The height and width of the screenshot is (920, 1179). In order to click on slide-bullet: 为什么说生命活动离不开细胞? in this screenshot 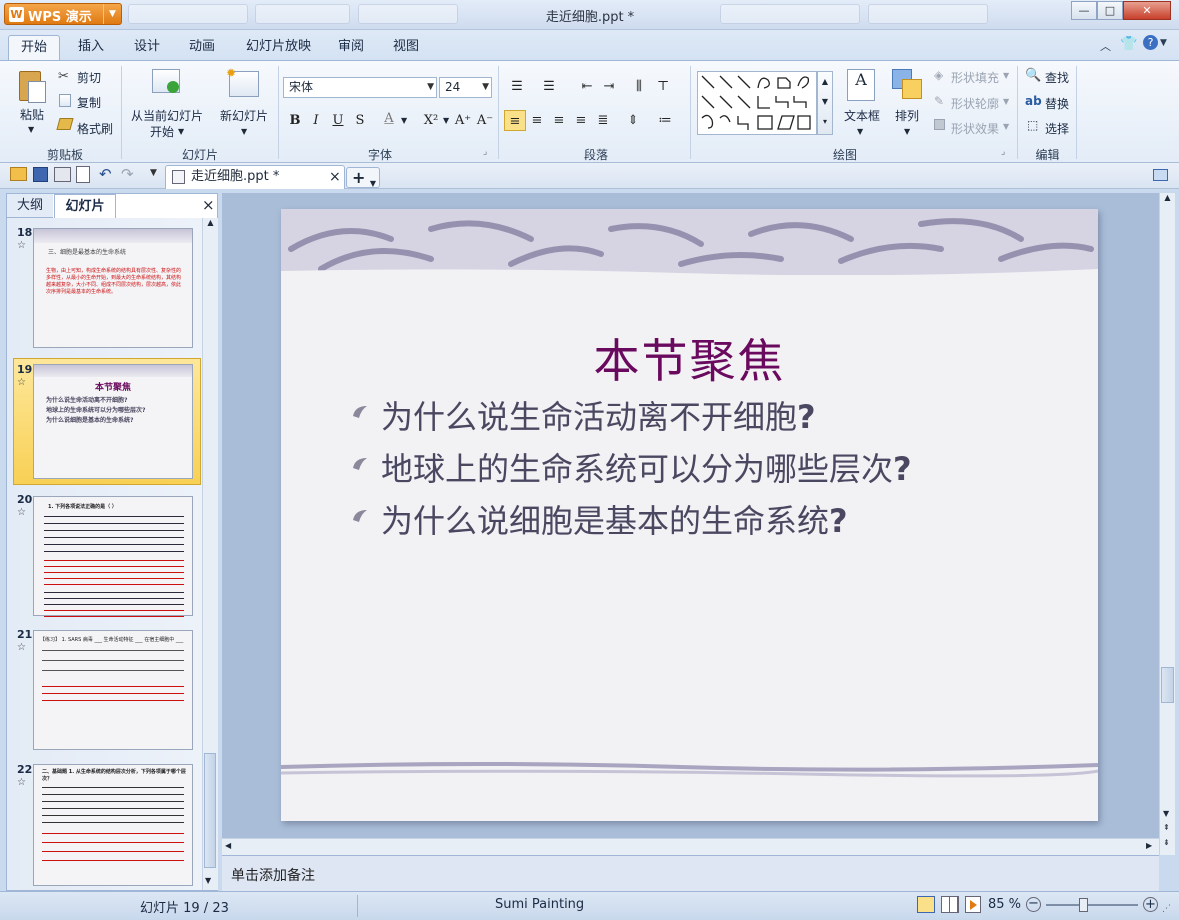, I will do `click(598, 415)`.